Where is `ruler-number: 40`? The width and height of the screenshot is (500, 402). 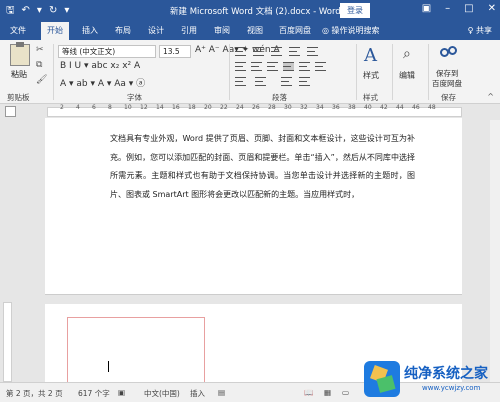
ruler-number: 40 is located at coordinates (368, 107).